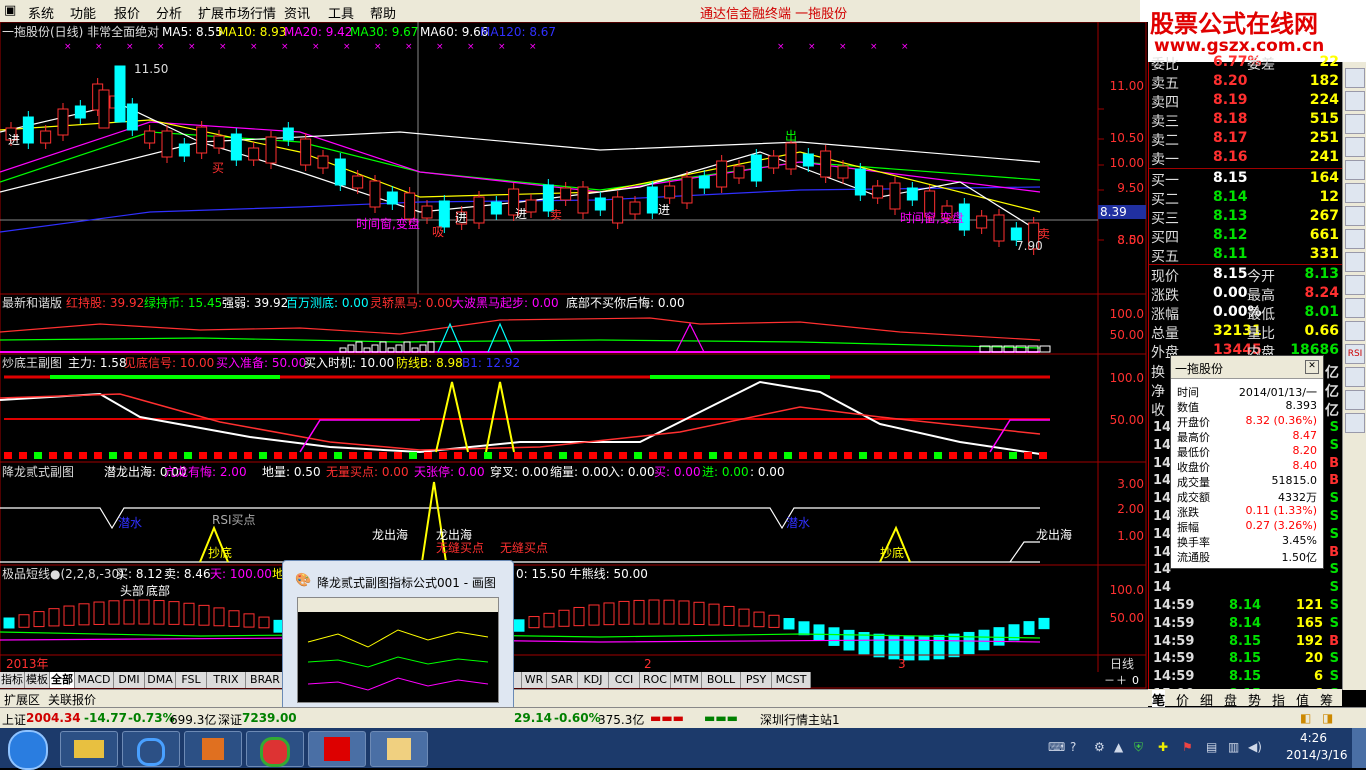 The width and height of the screenshot is (1366, 770). I want to click on indicator-tab-boll: BOLL, so click(721, 680).